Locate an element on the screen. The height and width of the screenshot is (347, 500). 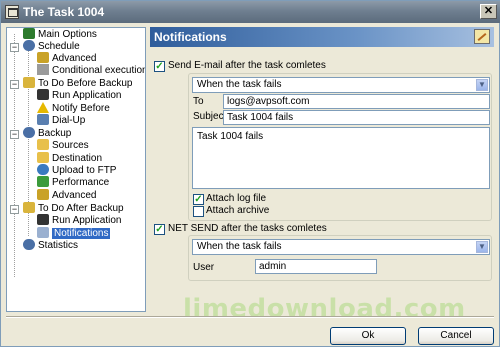
to-label: To is located at coordinates (198, 101).